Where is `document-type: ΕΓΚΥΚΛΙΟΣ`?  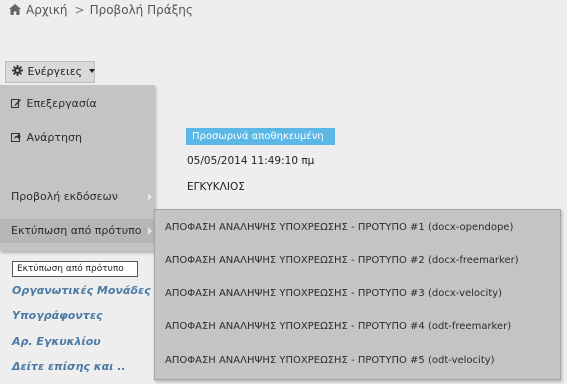
document-type: ΕΓΚΥΚΛΙΟΣ is located at coordinates (216, 187).